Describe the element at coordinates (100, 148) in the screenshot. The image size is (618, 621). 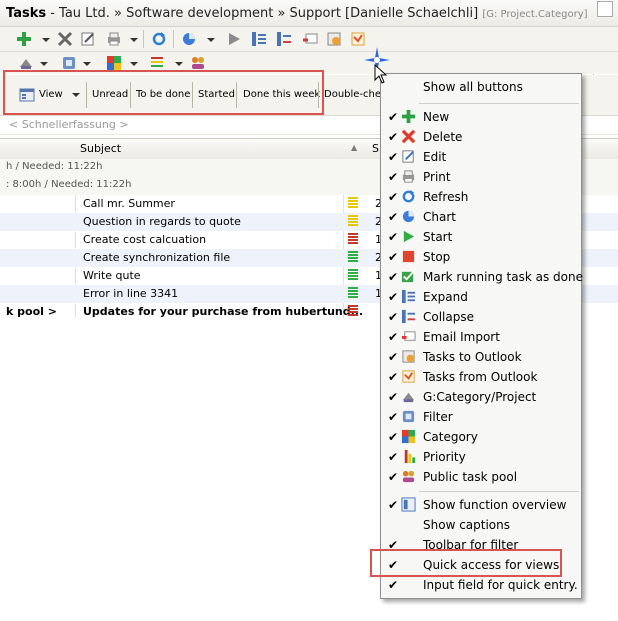
I see `subject-column-header: Subject` at that location.